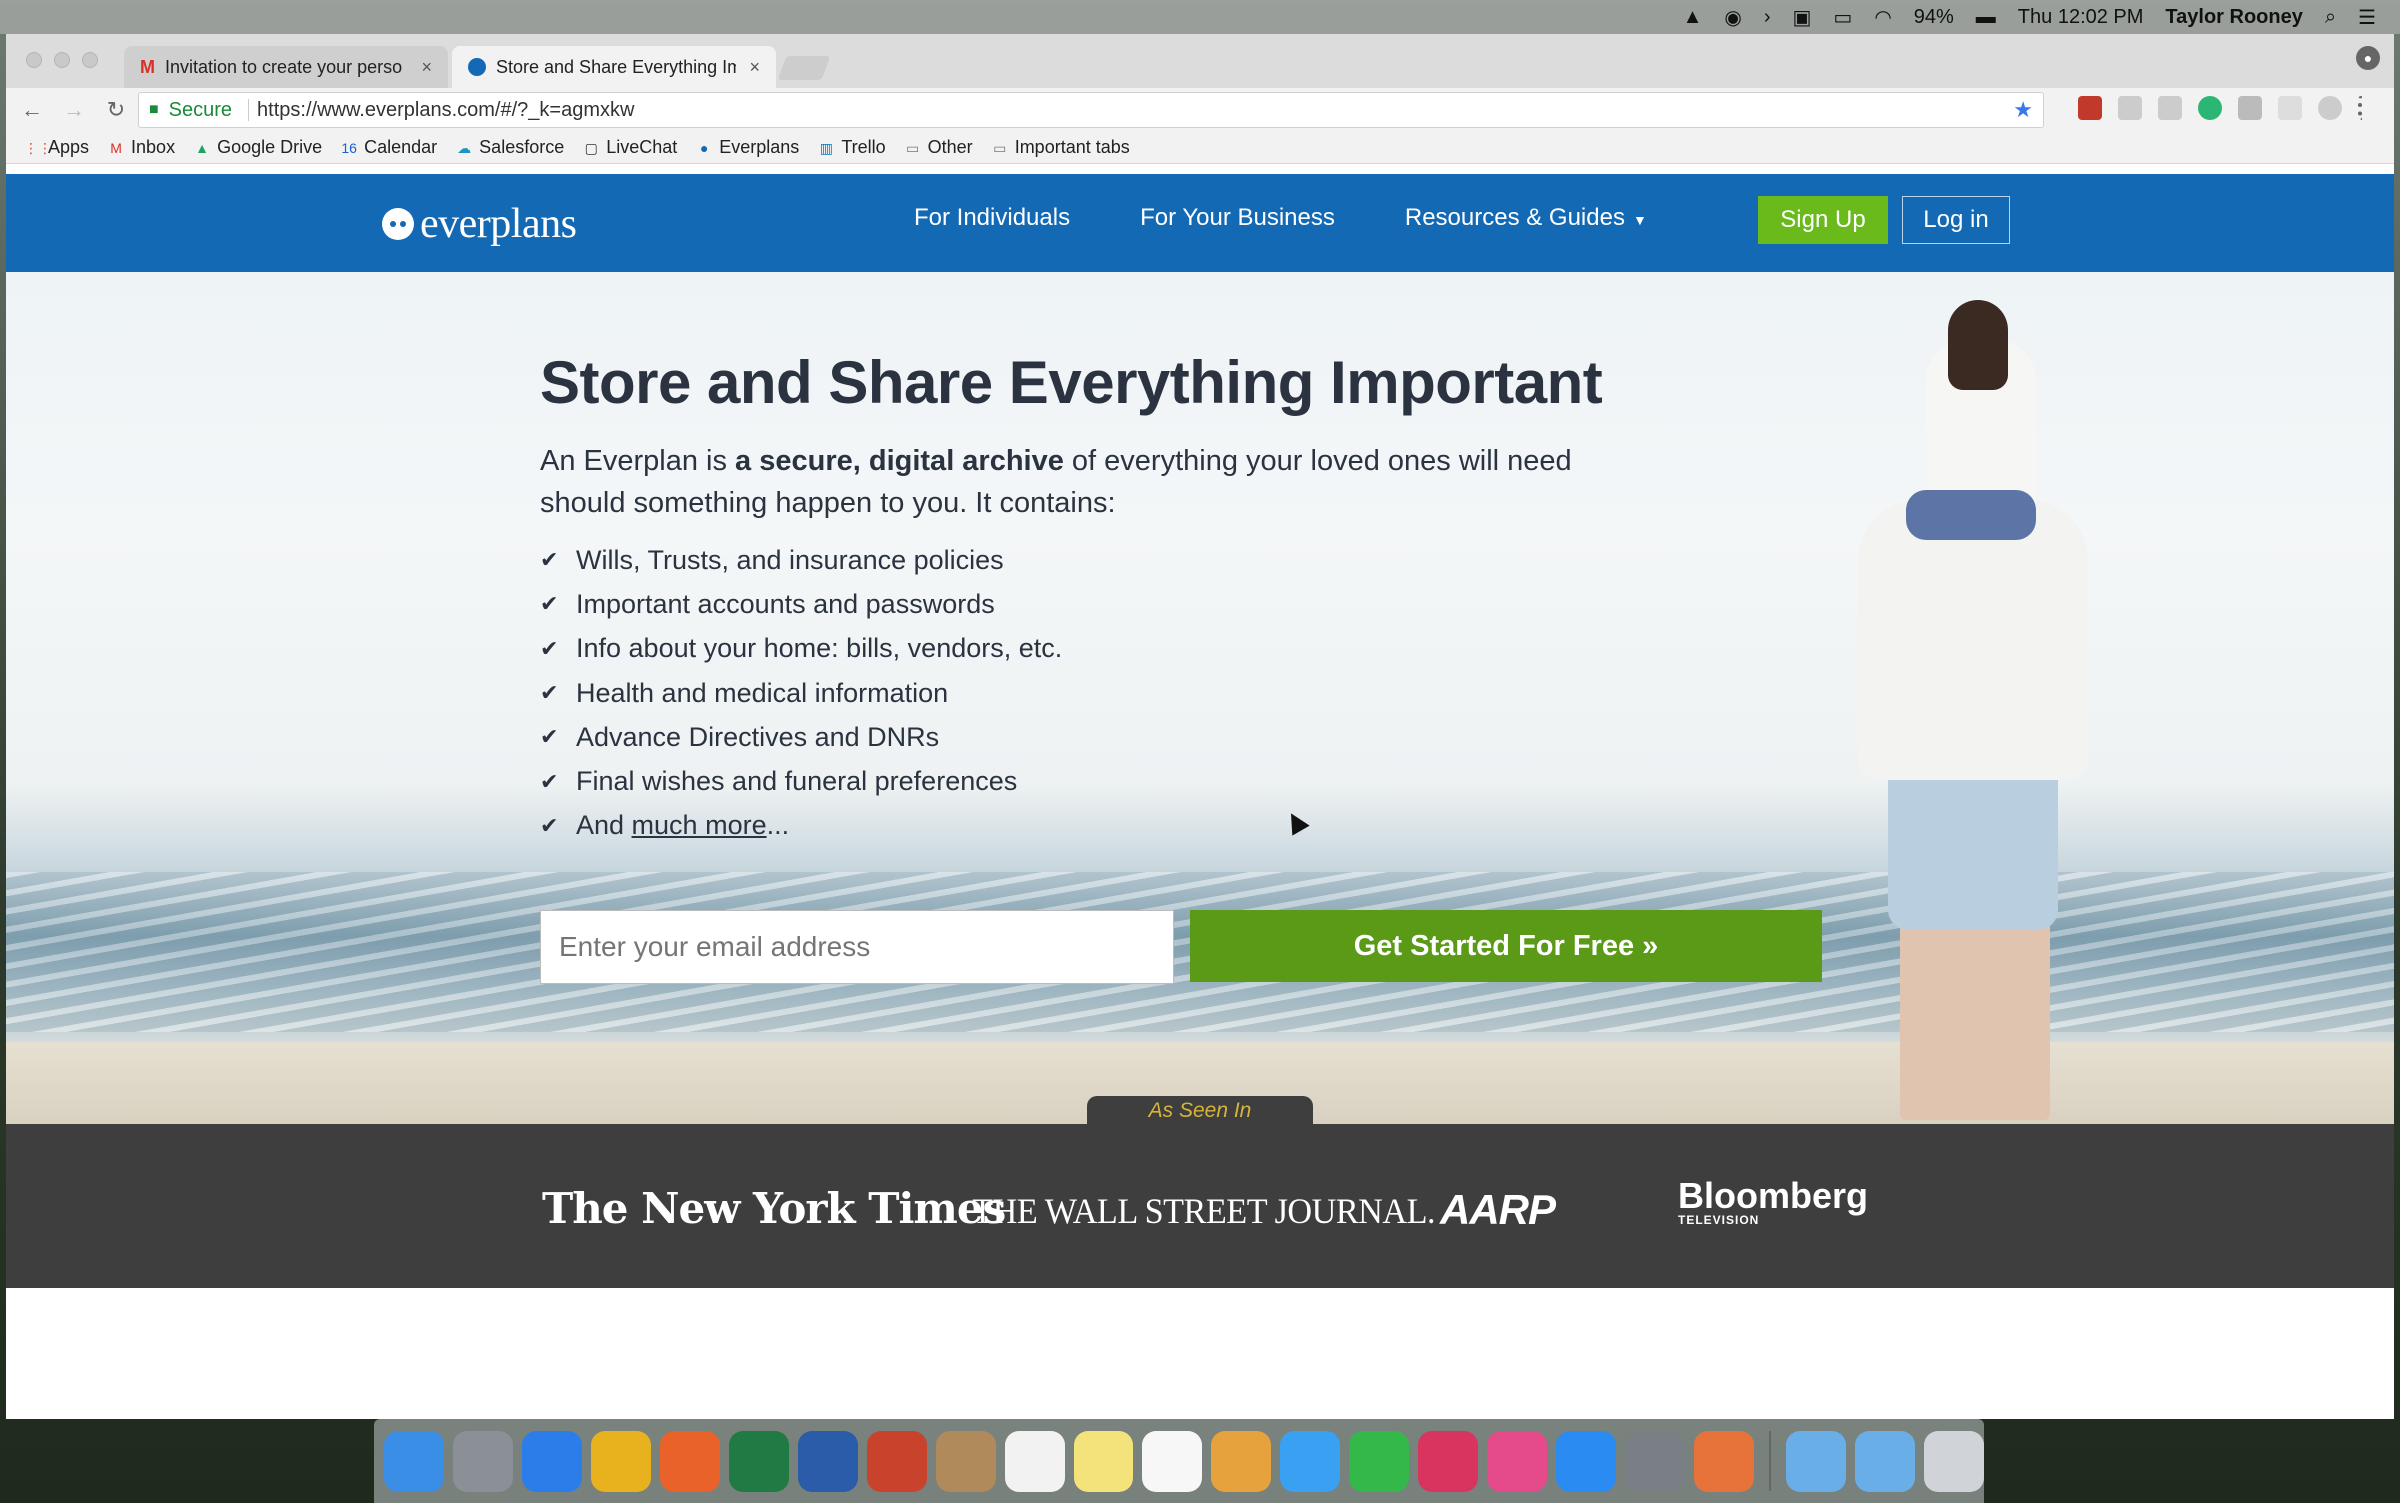 The width and height of the screenshot is (2400, 1503). What do you see at coordinates (1586, 1461) in the screenshot?
I see `app-store-icon` at bounding box center [1586, 1461].